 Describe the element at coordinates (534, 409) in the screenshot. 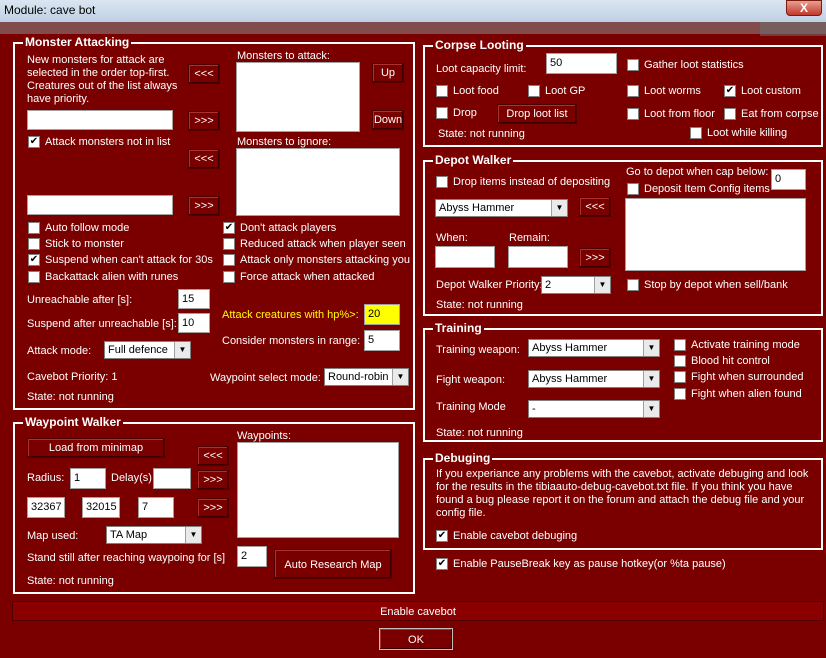

I see `training-mode-value: -` at that location.